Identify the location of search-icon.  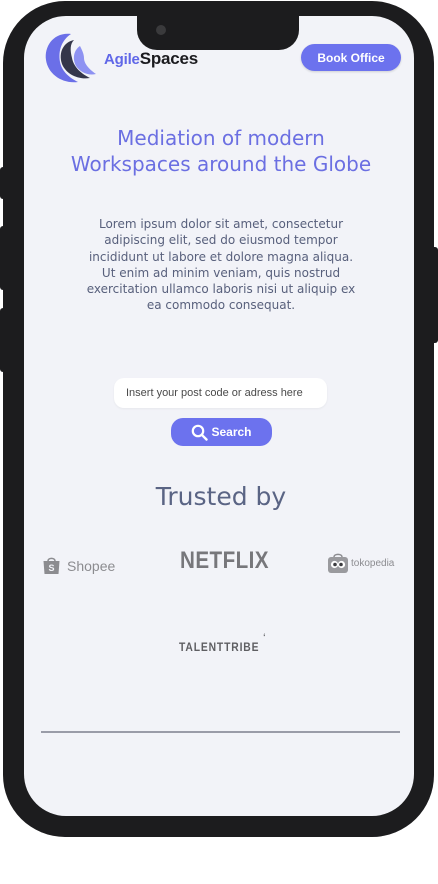
(200, 432).